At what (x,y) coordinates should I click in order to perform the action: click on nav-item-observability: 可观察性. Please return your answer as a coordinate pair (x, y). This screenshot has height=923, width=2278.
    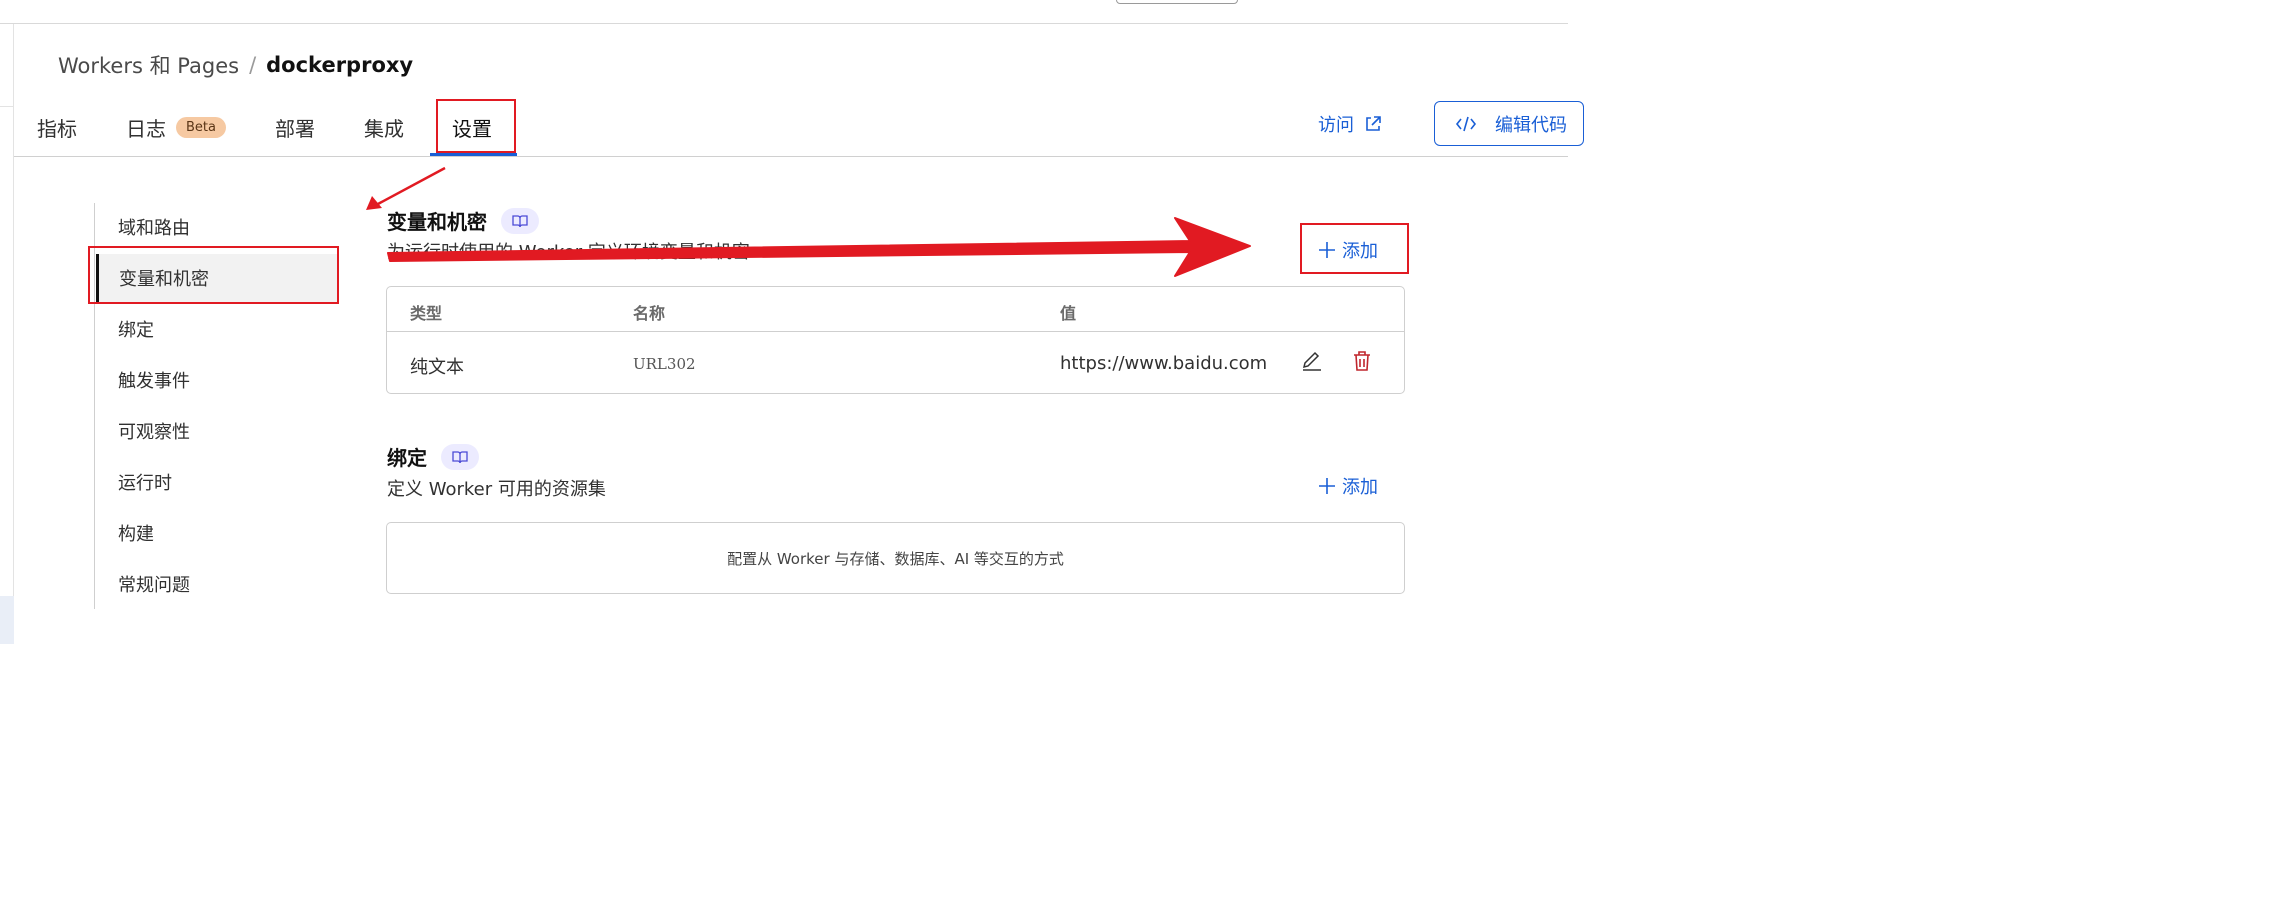
    Looking at the image, I should click on (217, 431).